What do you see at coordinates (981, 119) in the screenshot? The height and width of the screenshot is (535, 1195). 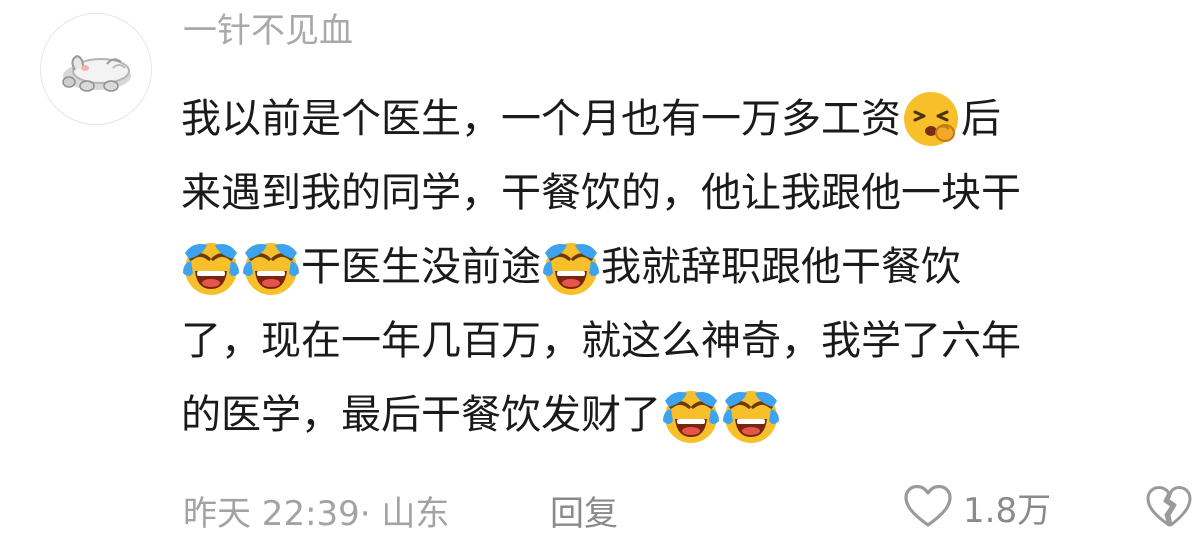 I see `comment-text-segment: 后` at bounding box center [981, 119].